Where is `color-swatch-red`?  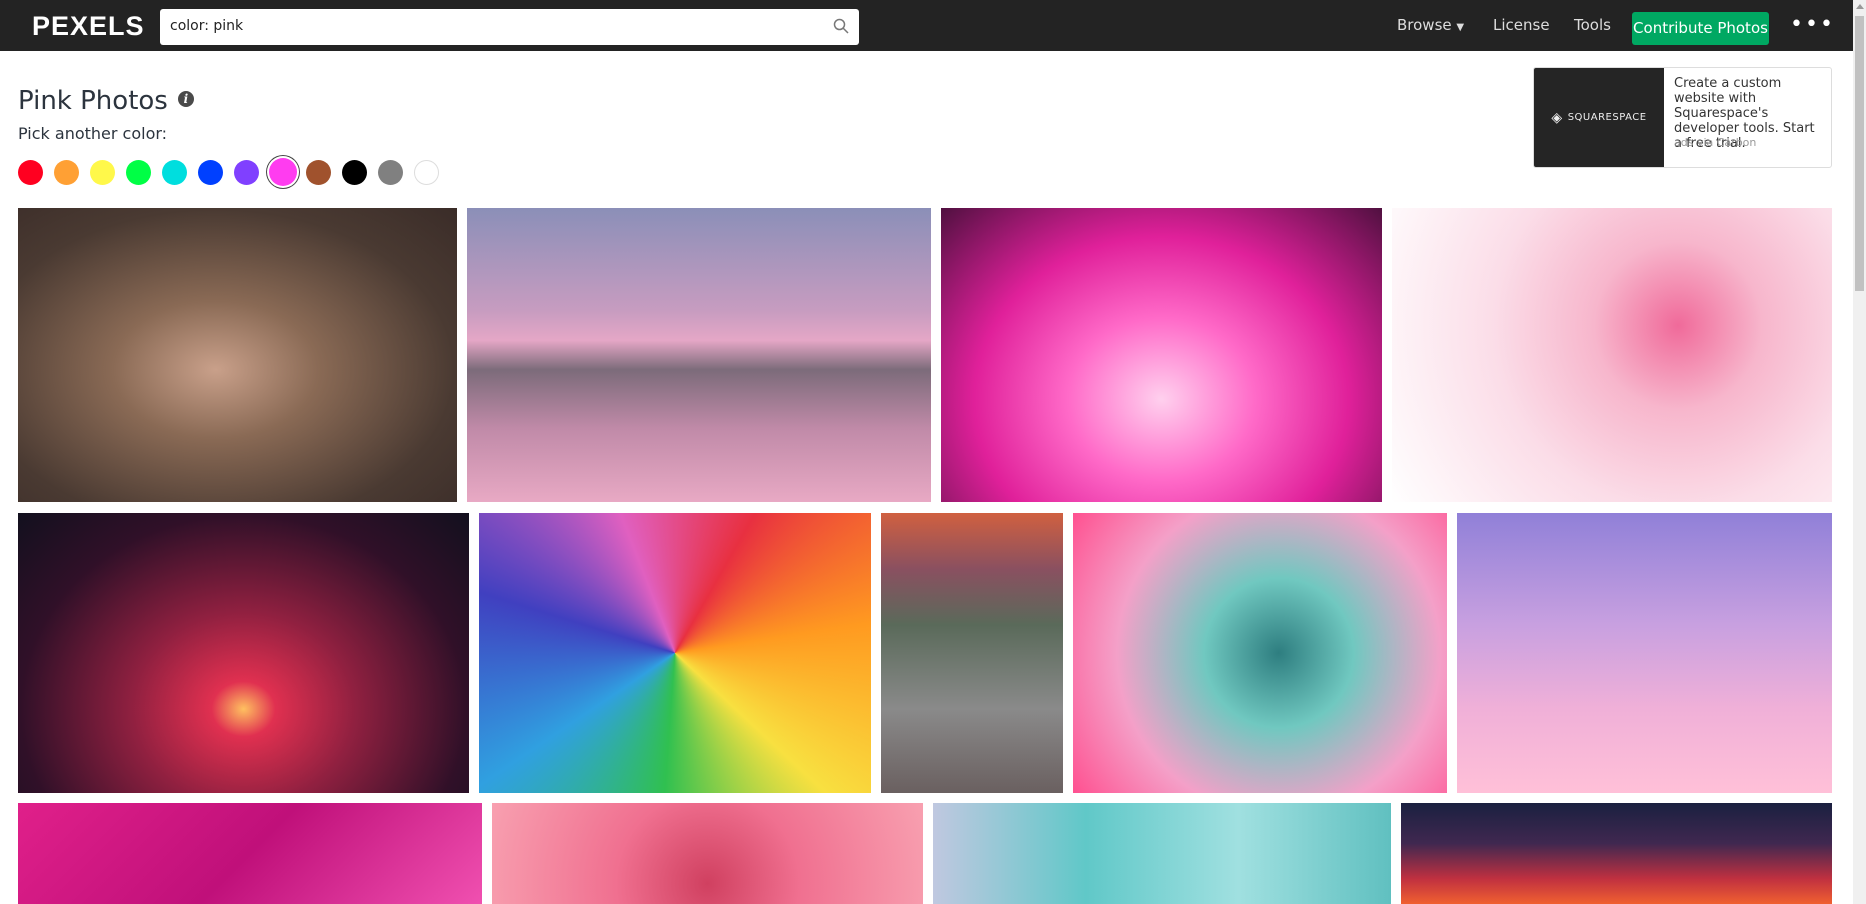 color-swatch-red is located at coordinates (30, 172).